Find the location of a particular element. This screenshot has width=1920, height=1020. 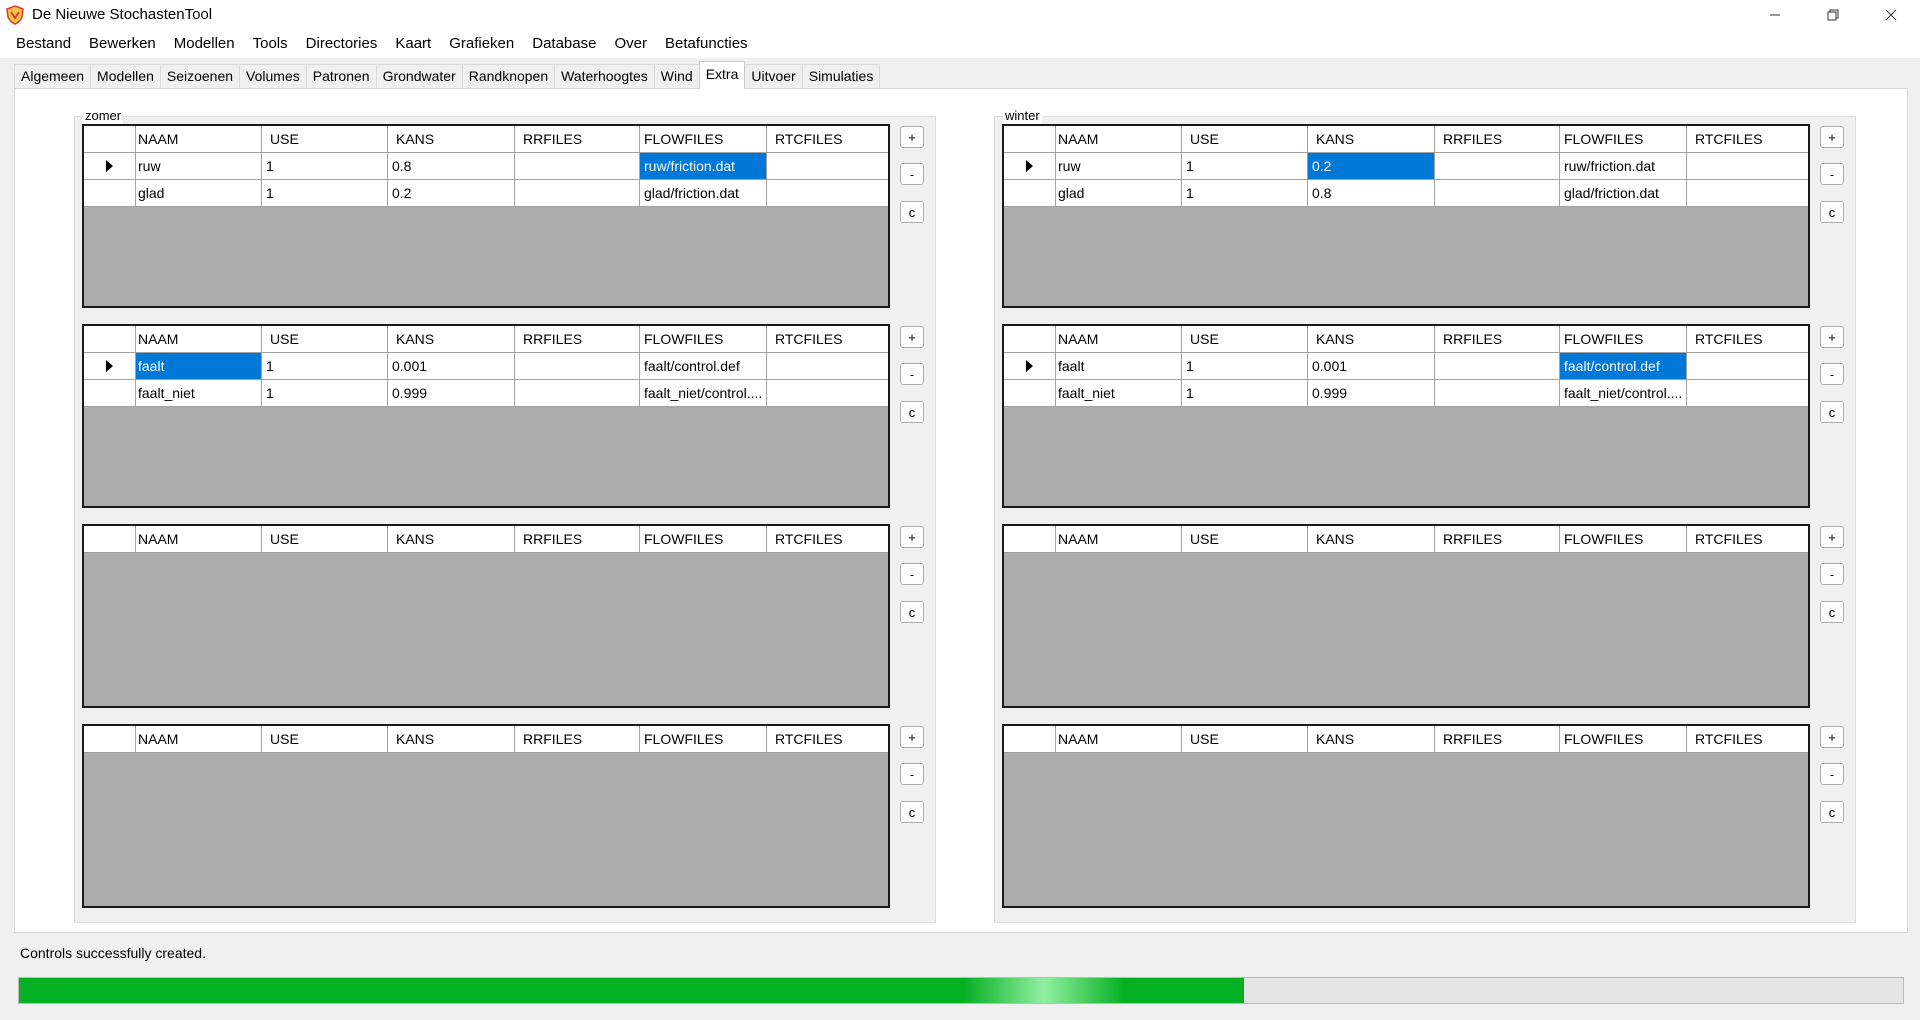

cell-naam: faalt_niet is located at coordinates (1119, 393).